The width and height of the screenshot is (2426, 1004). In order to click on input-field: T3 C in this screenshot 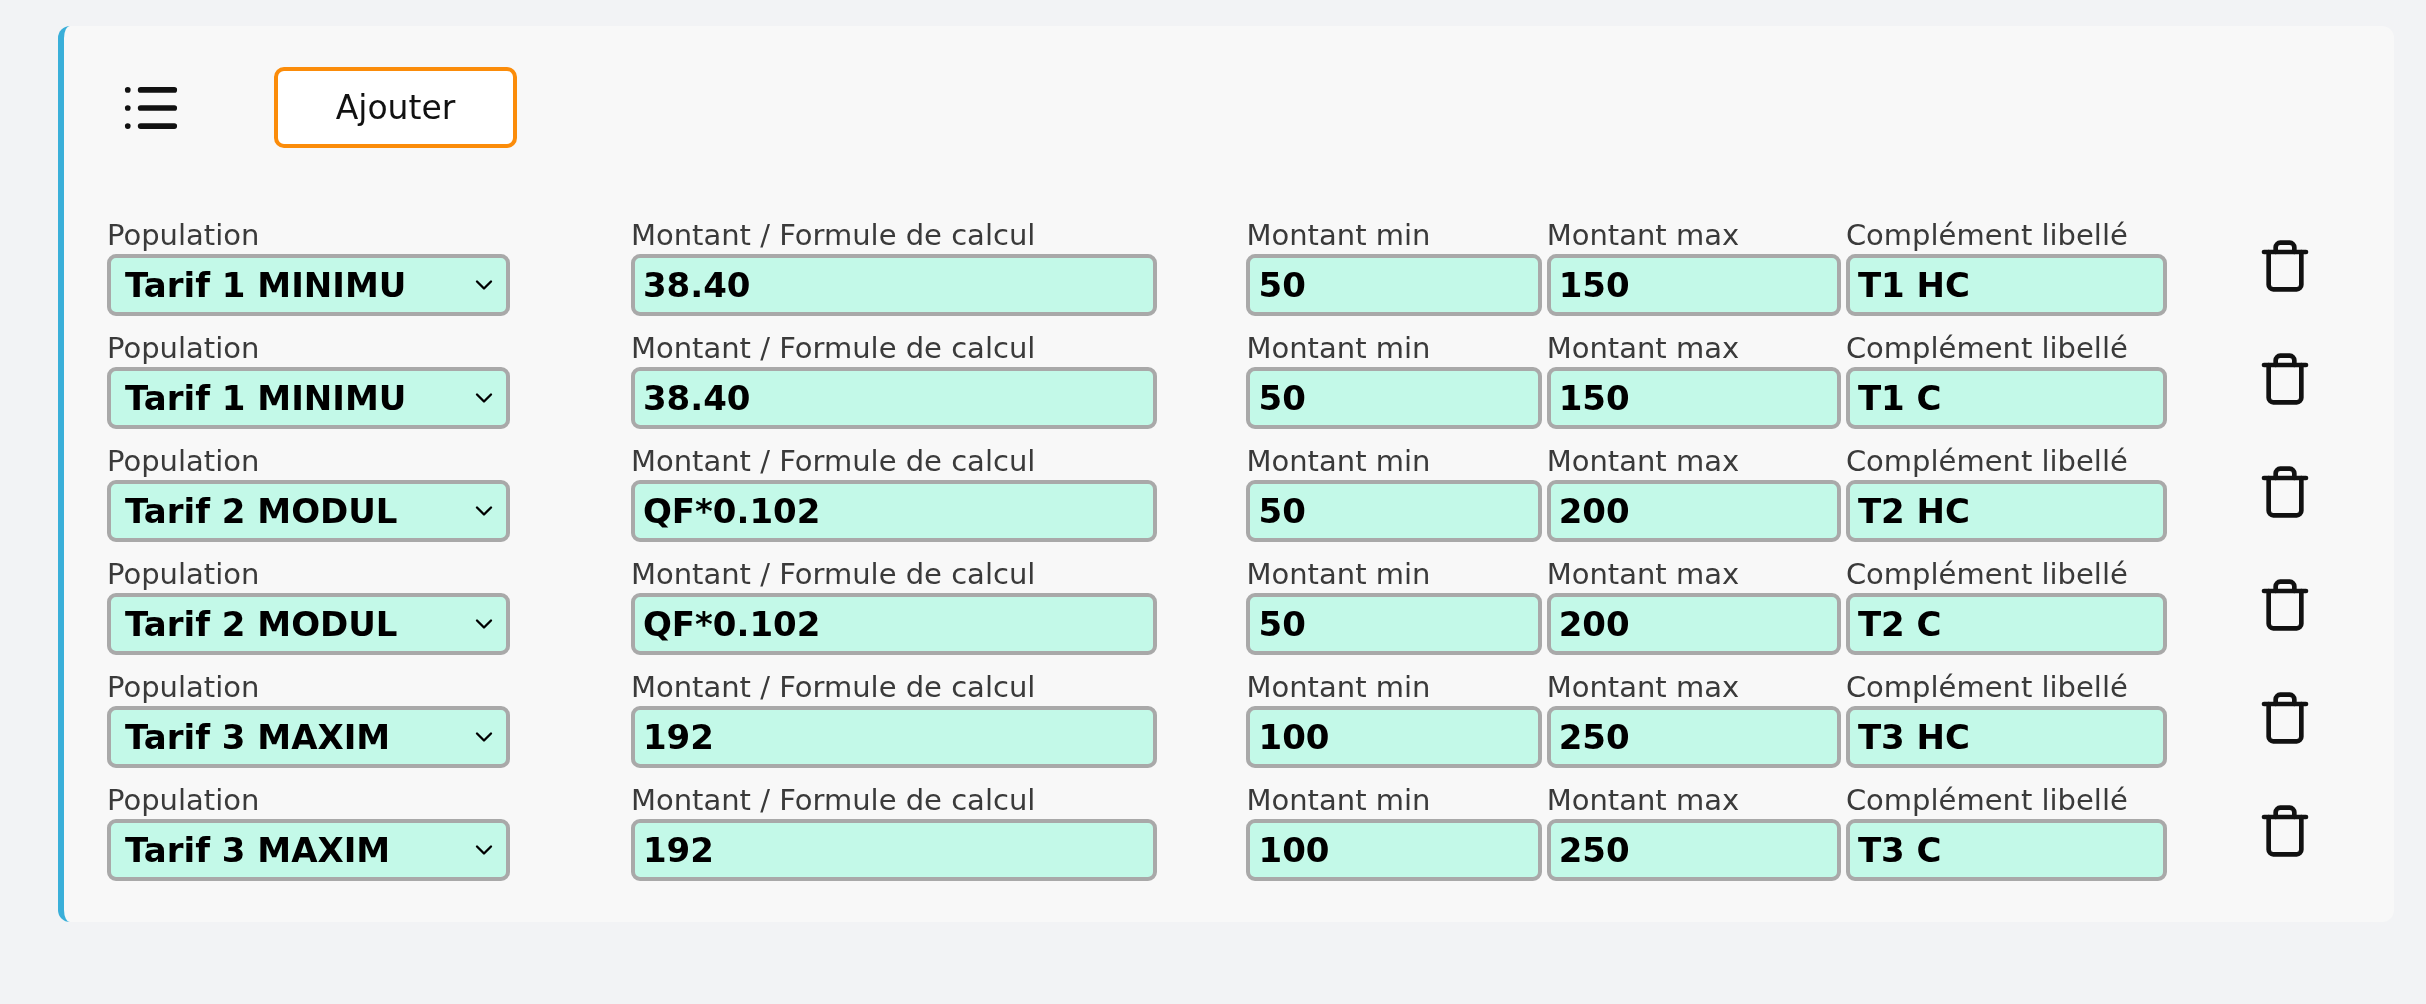, I will do `click(2006, 850)`.